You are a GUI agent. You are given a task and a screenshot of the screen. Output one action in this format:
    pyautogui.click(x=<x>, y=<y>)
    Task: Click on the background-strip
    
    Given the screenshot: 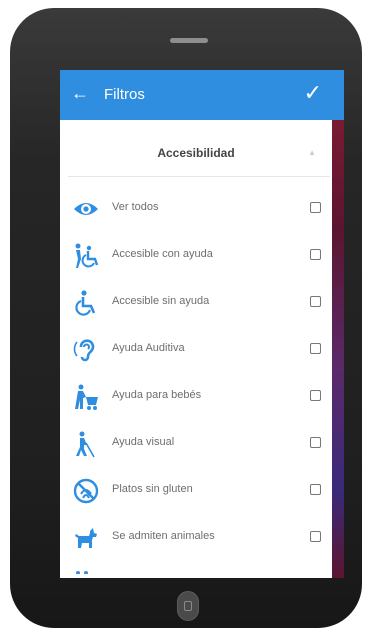 What is the action you would take?
    pyautogui.click(x=338, y=324)
    